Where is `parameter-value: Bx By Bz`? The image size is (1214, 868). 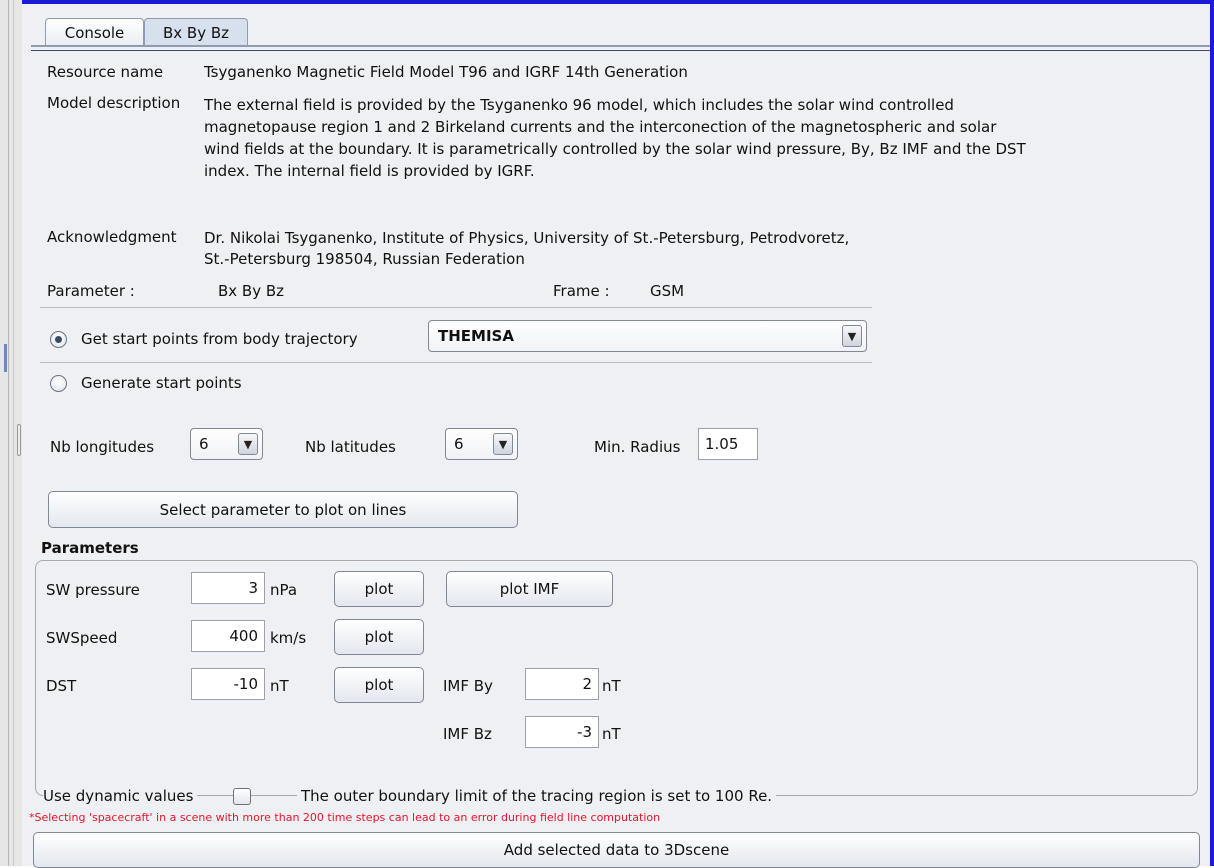 parameter-value: Bx By Bz is located at coordinates (251, 291).